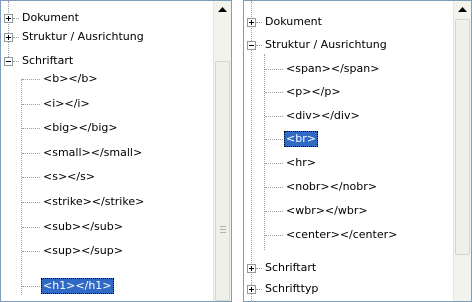 The image size is (472, 302). What do you see at coordinates (66, 103) in the screenshot?
I see `tree-label: <i></i>` at bounding box center [66, 103].